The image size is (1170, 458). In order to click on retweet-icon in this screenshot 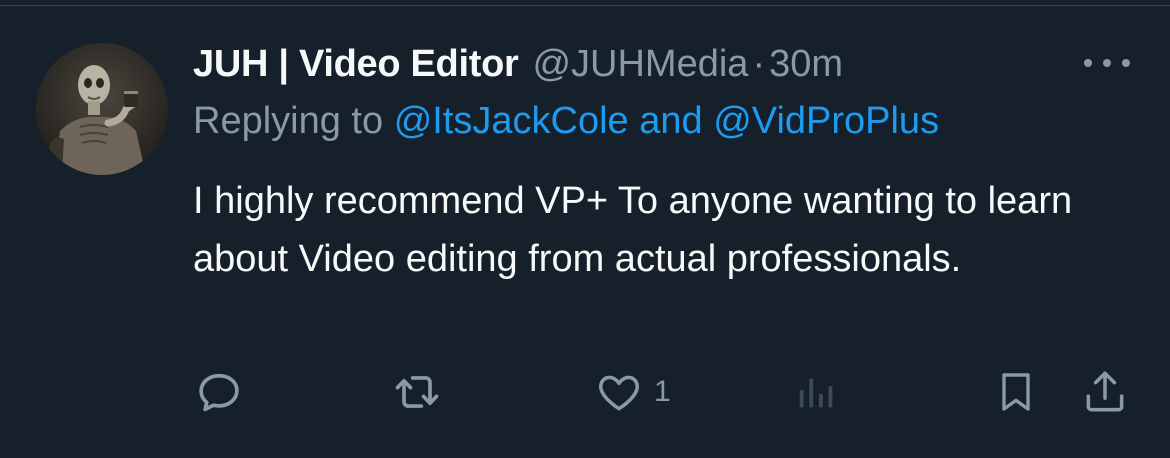, I will do `click(417, 392)`.